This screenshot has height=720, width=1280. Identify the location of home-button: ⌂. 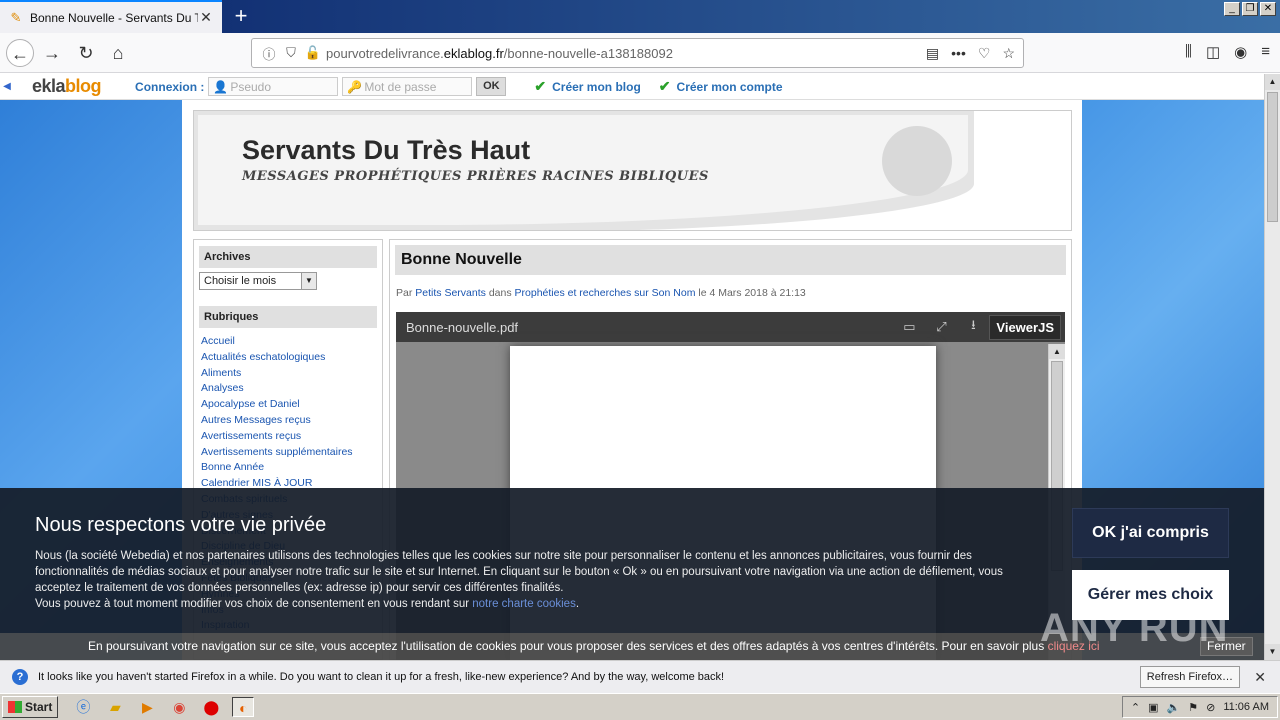
(118, 53).